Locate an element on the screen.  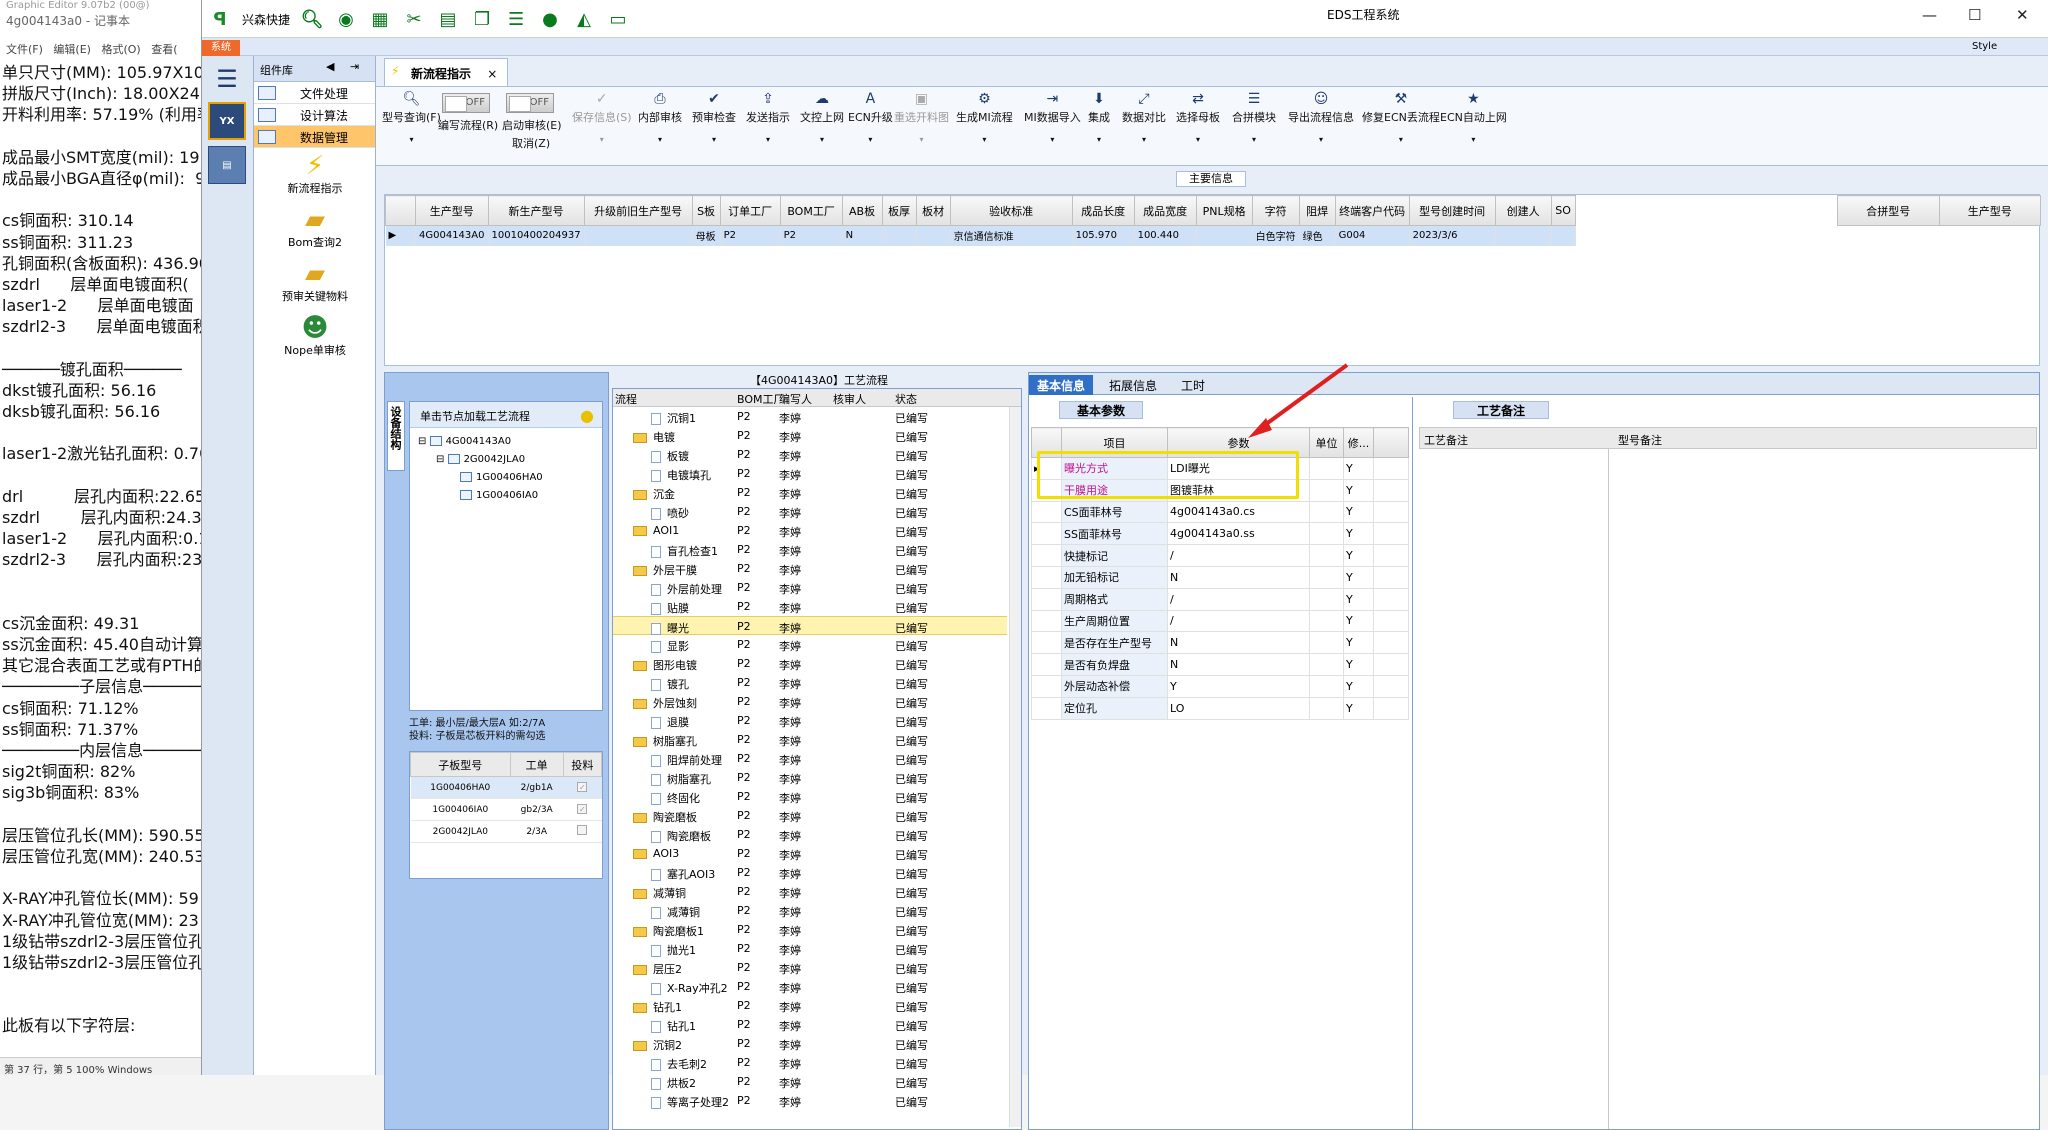
craft-notes-area is located at coordinates (1514, 789).